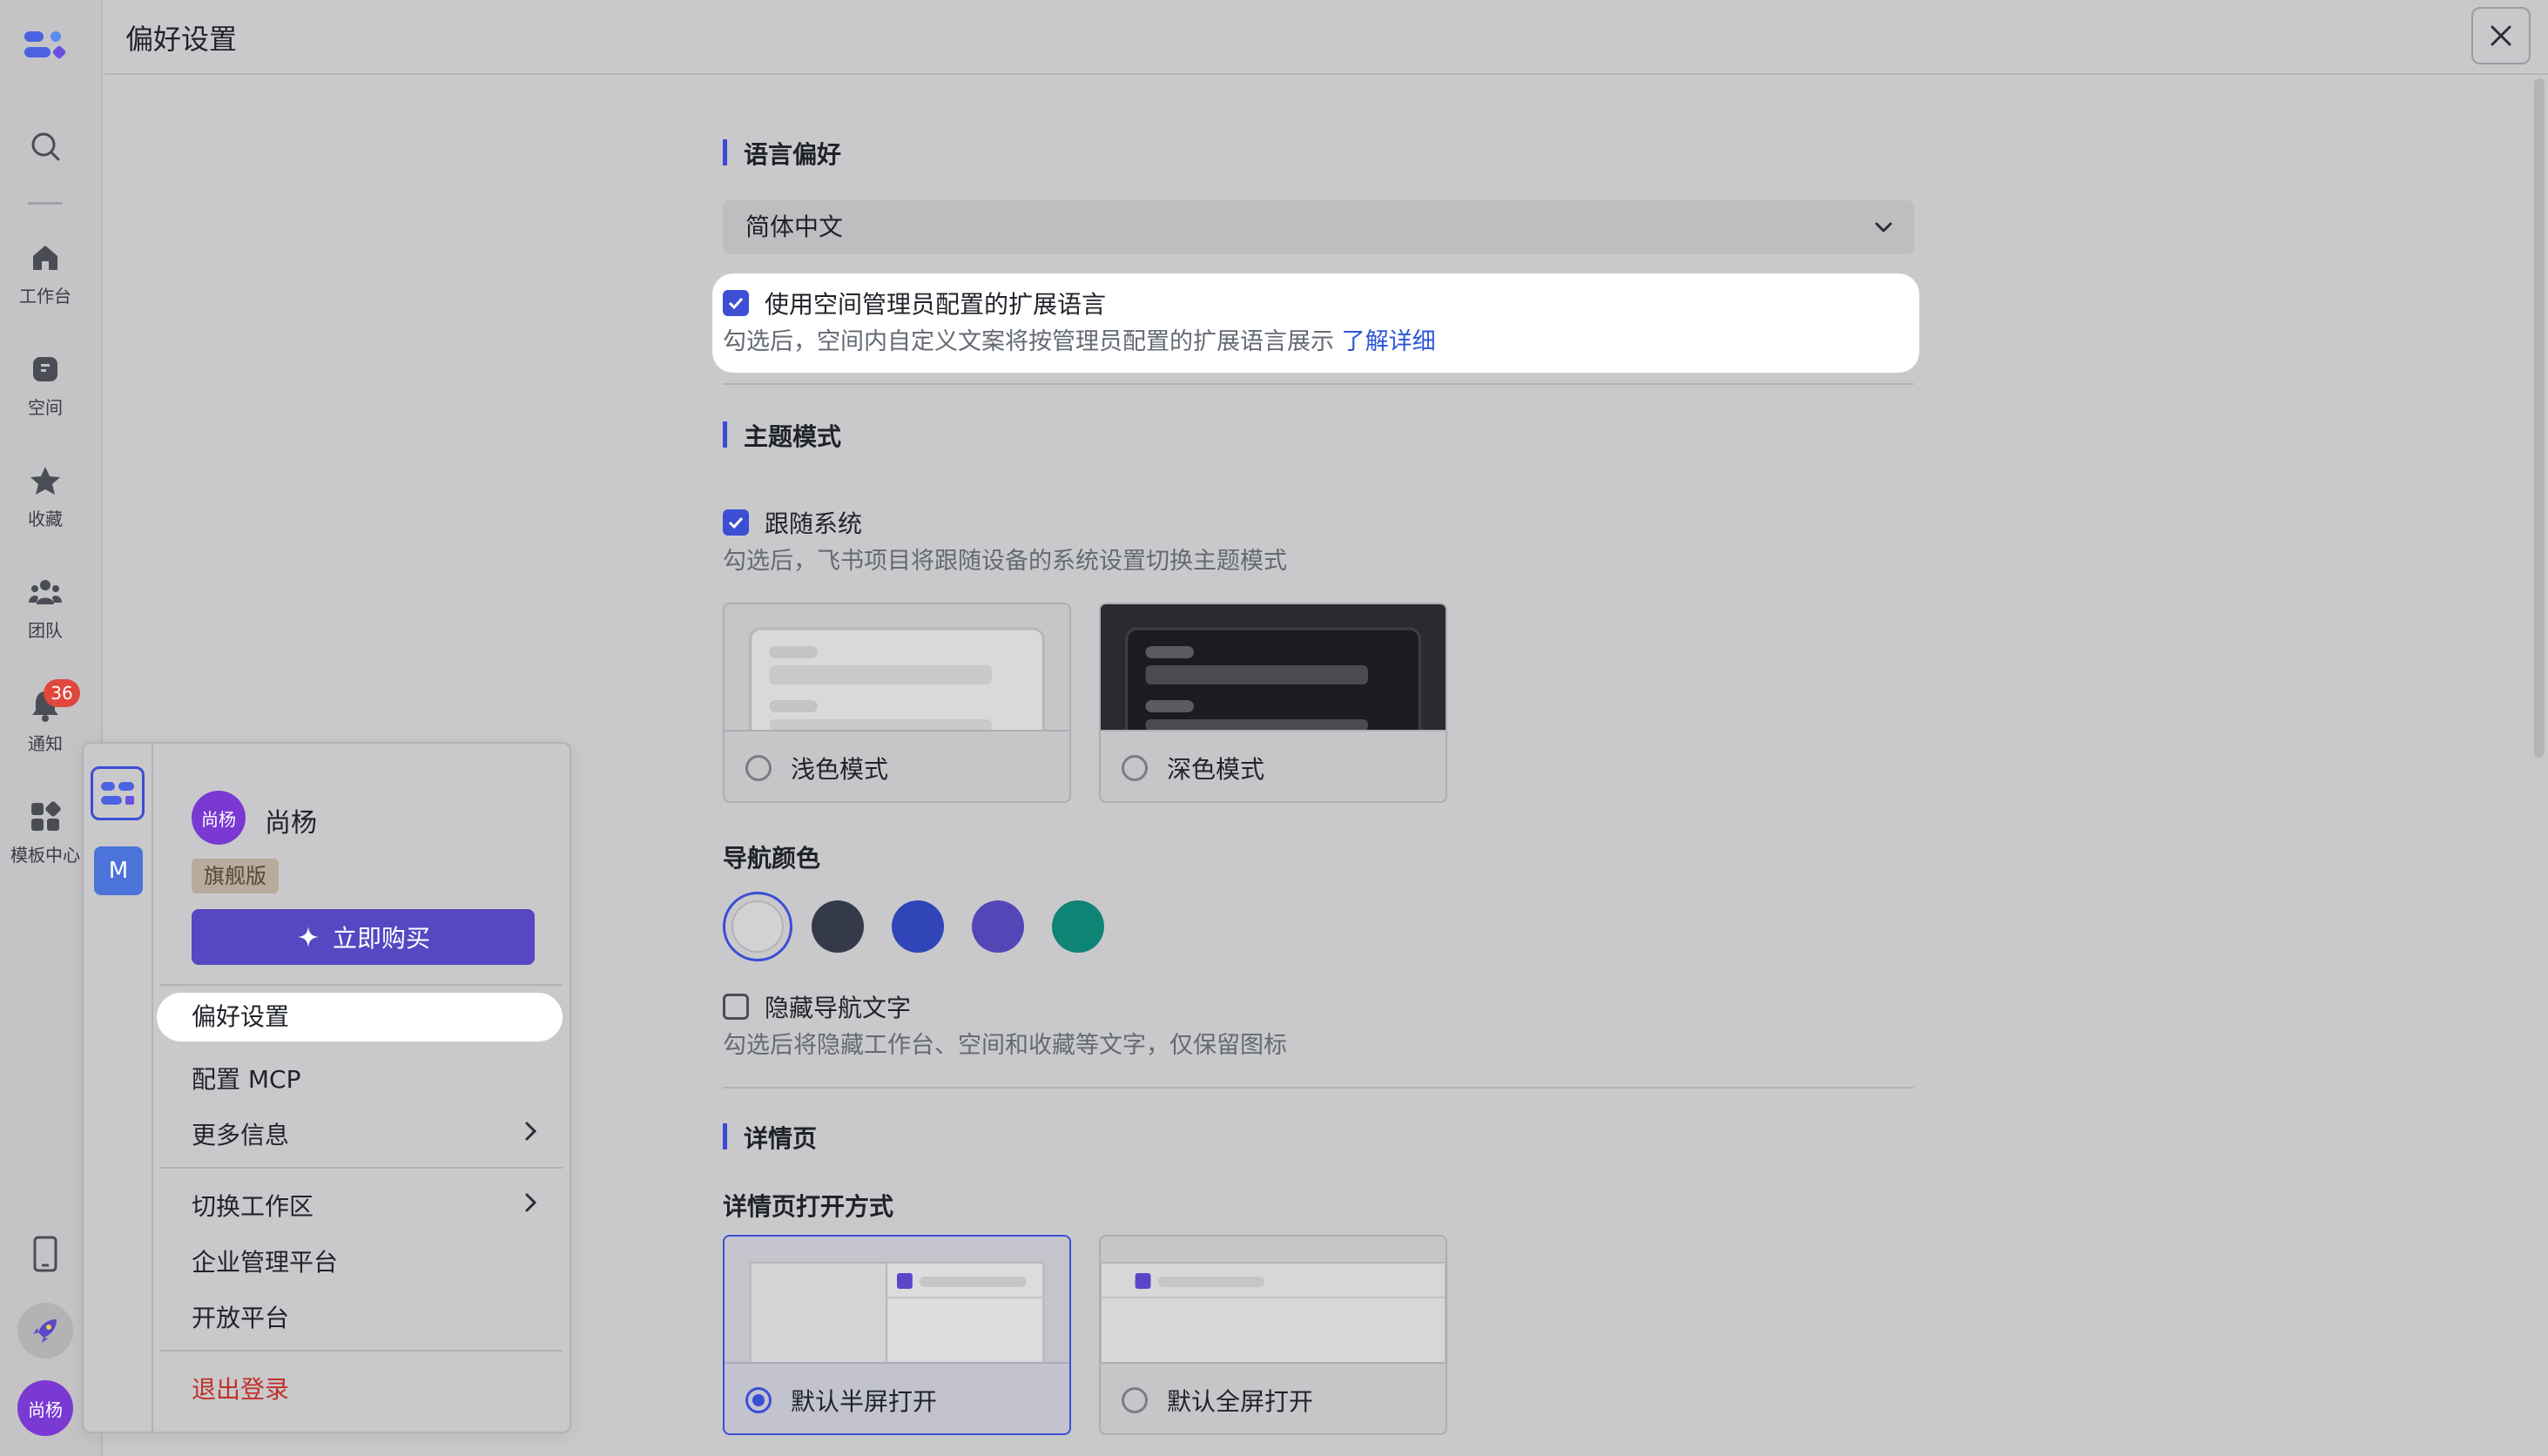  What do you see at coordinates (736, 1007) in the screenshot?
I see `hide-nav-text-checkbox` at bounding box center [736, 1007].